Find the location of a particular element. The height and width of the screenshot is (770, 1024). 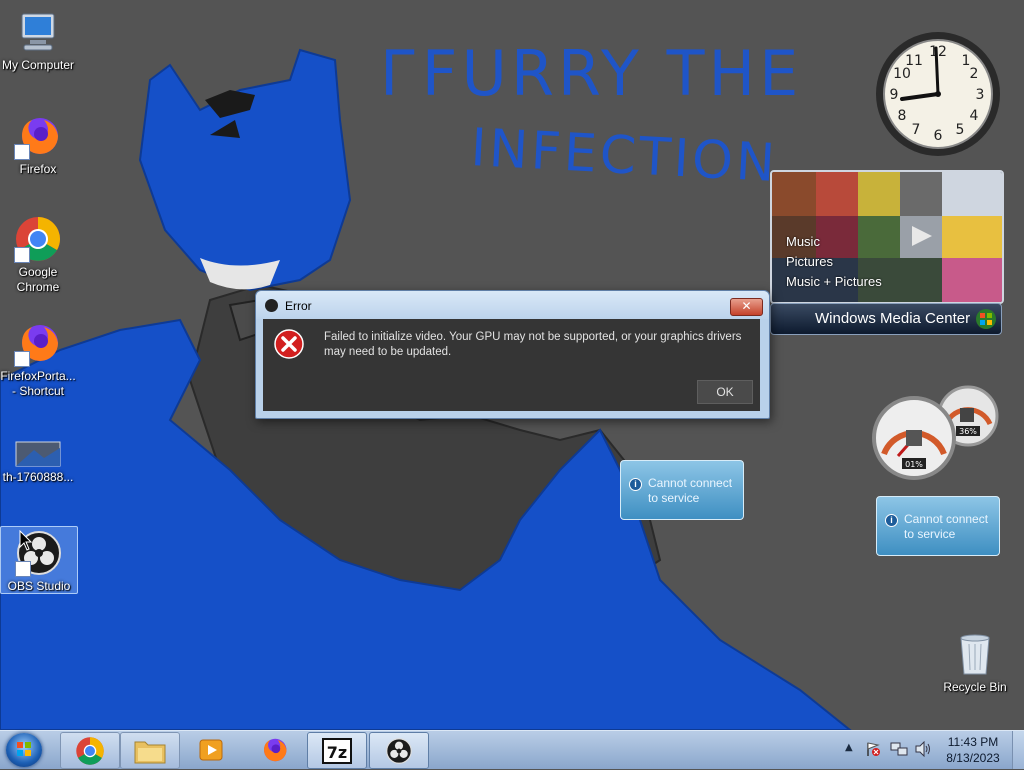

taskbar-chrome-button is located at coordinates (90, 750).